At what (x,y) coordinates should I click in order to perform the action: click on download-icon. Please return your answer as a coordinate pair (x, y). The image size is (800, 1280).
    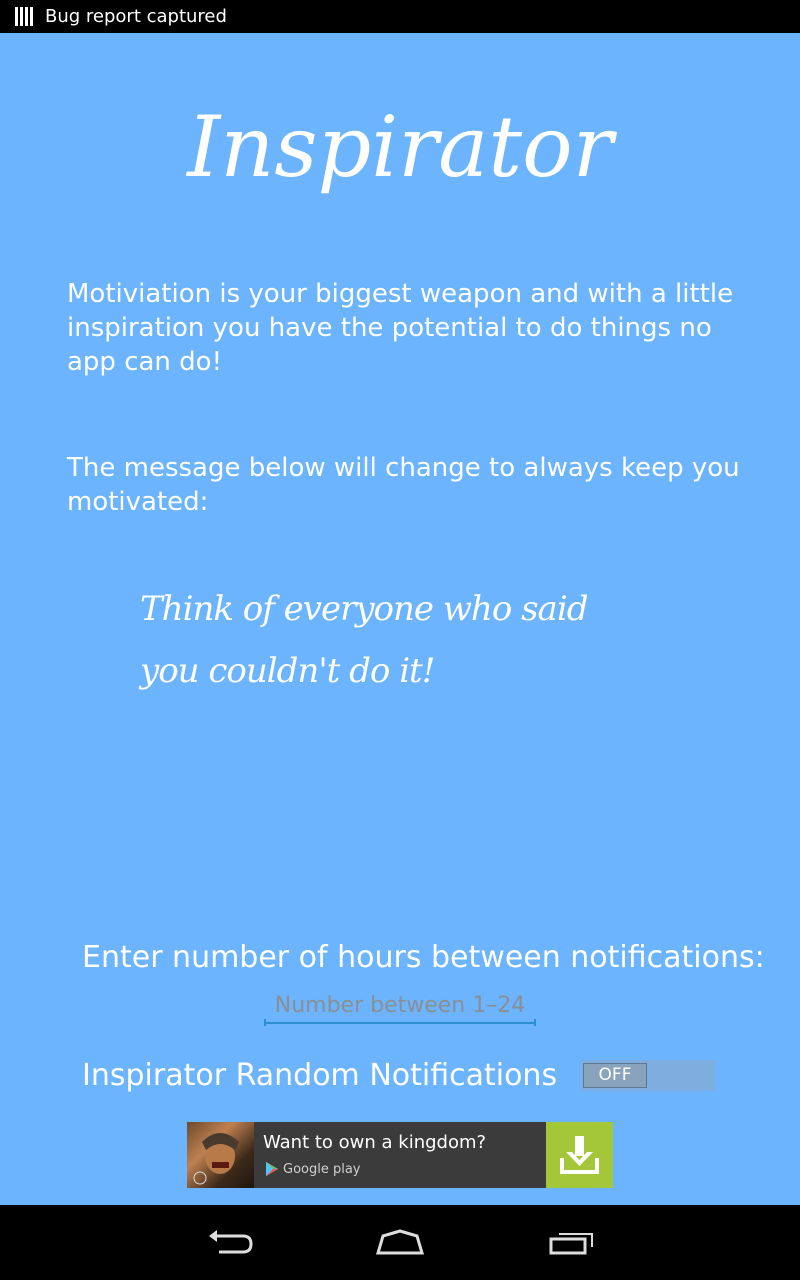
    Looking at the image, I should click on (579, 1155).